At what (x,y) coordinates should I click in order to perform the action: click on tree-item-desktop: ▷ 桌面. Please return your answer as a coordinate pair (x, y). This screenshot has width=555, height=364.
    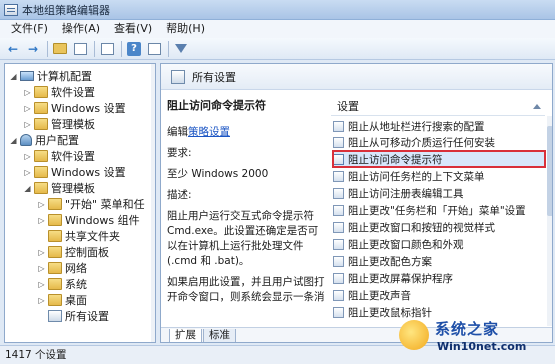
    Looking at the image, I should click on (62, 300).